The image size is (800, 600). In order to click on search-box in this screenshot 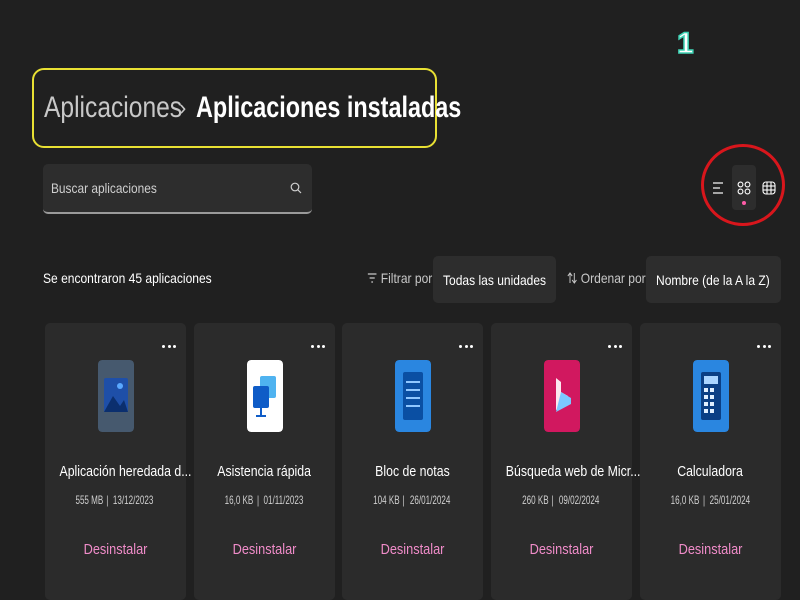, I will do `click(177, 189)`.